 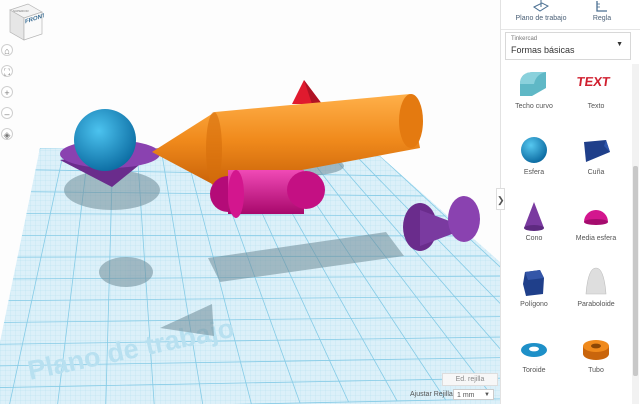 What do you see at coordinates (534, 297) in the screenshot?
I see `shape-polygon: Polígono` at bounding box center [534, 297].